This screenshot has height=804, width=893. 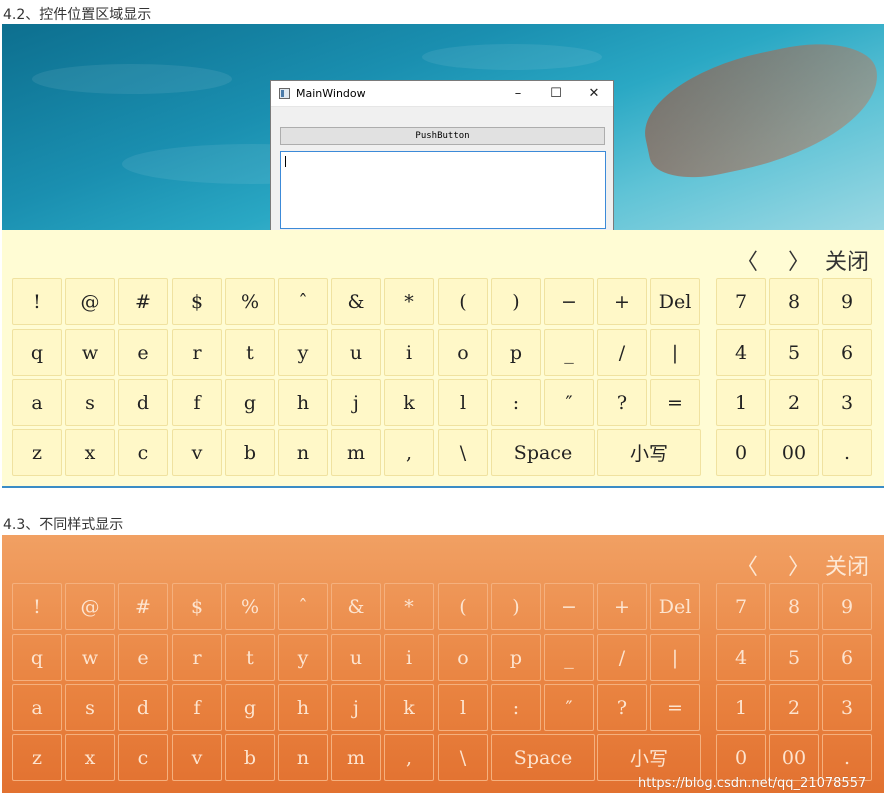 I want to click on key: =, so click(x=675, y=402).